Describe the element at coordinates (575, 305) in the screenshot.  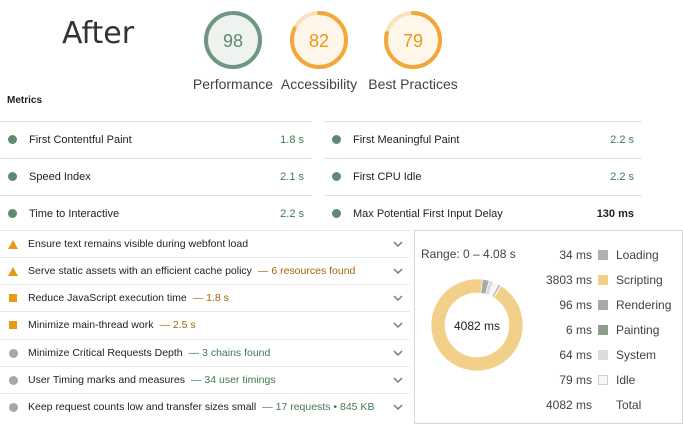
I see `legend-ms: 96 ms` at that location.